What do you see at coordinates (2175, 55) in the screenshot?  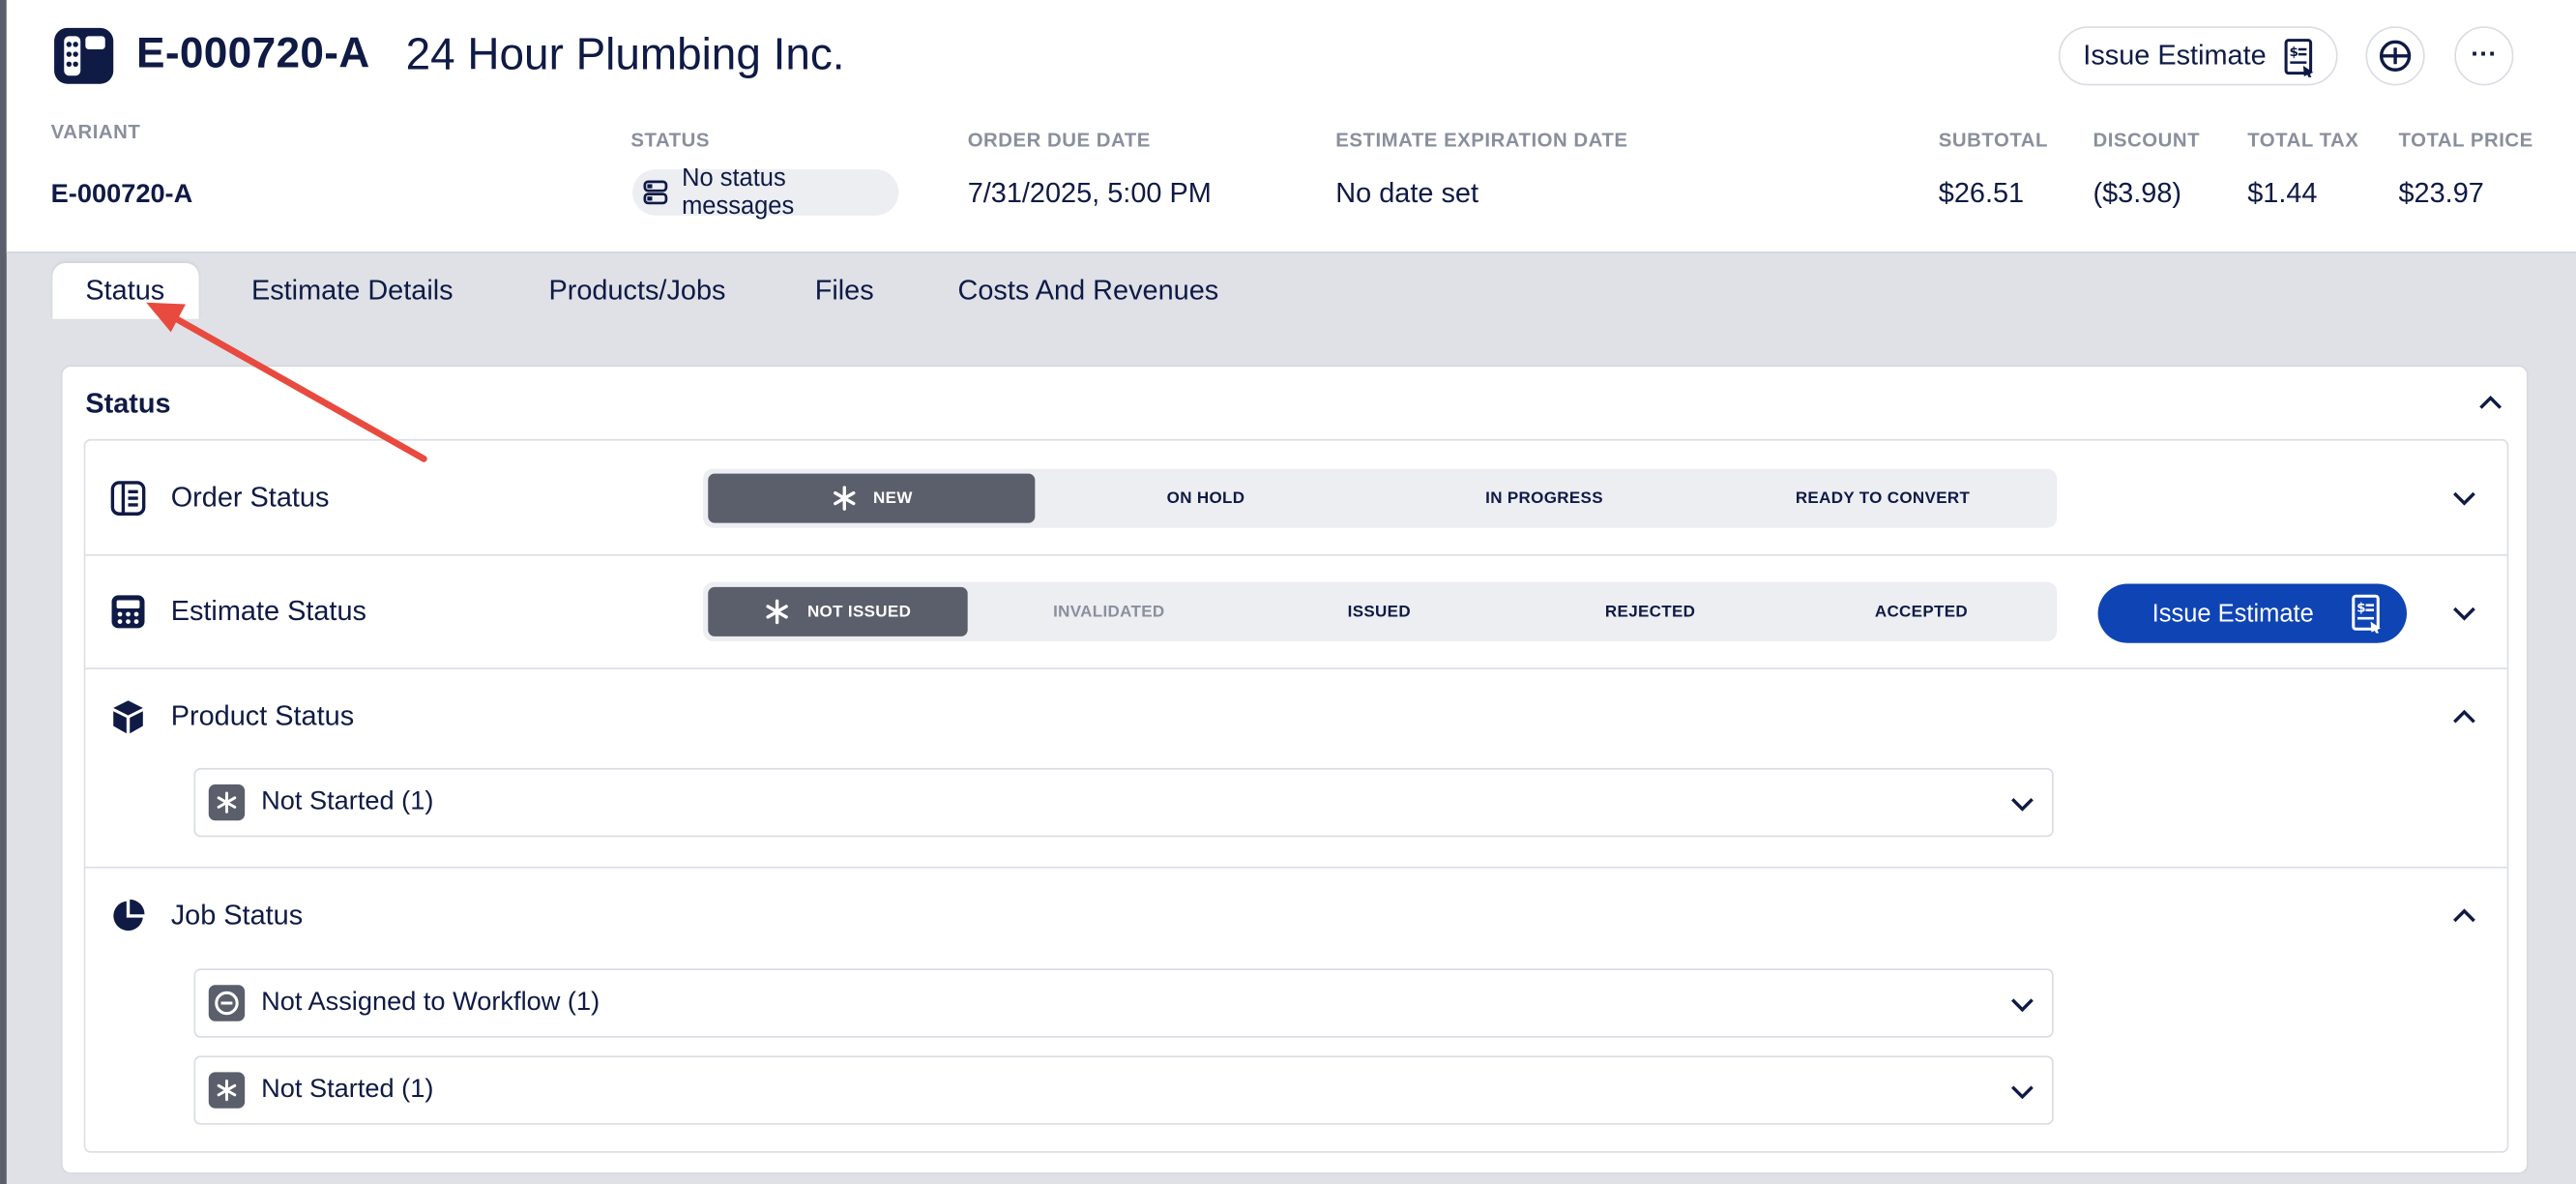 I see `issue-estimate-label: Issue Estimate` at bounding box center [2175, 55].